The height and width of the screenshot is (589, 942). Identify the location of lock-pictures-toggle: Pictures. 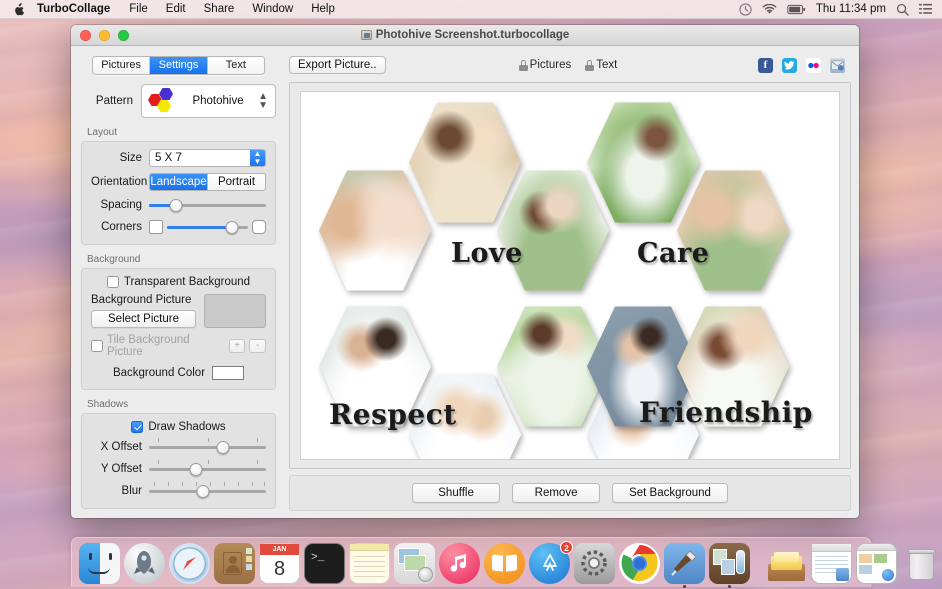
(544, 65).